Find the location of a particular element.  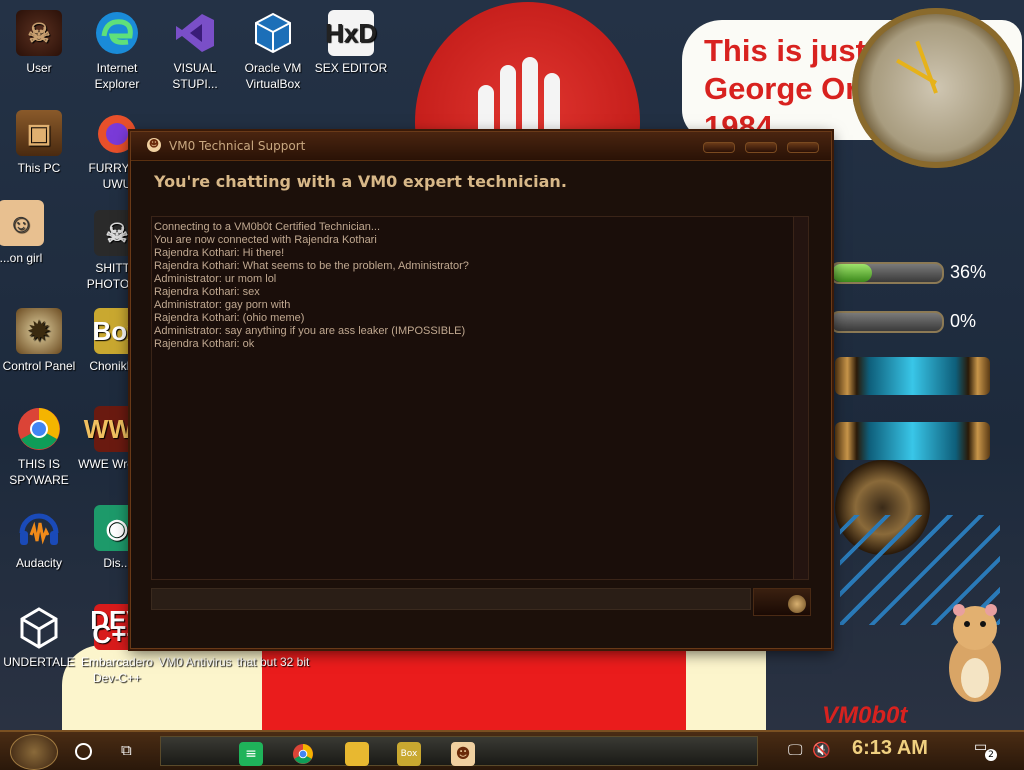

chat-line: Rajendra Kothari: ok is located at coordinates (204, 344).